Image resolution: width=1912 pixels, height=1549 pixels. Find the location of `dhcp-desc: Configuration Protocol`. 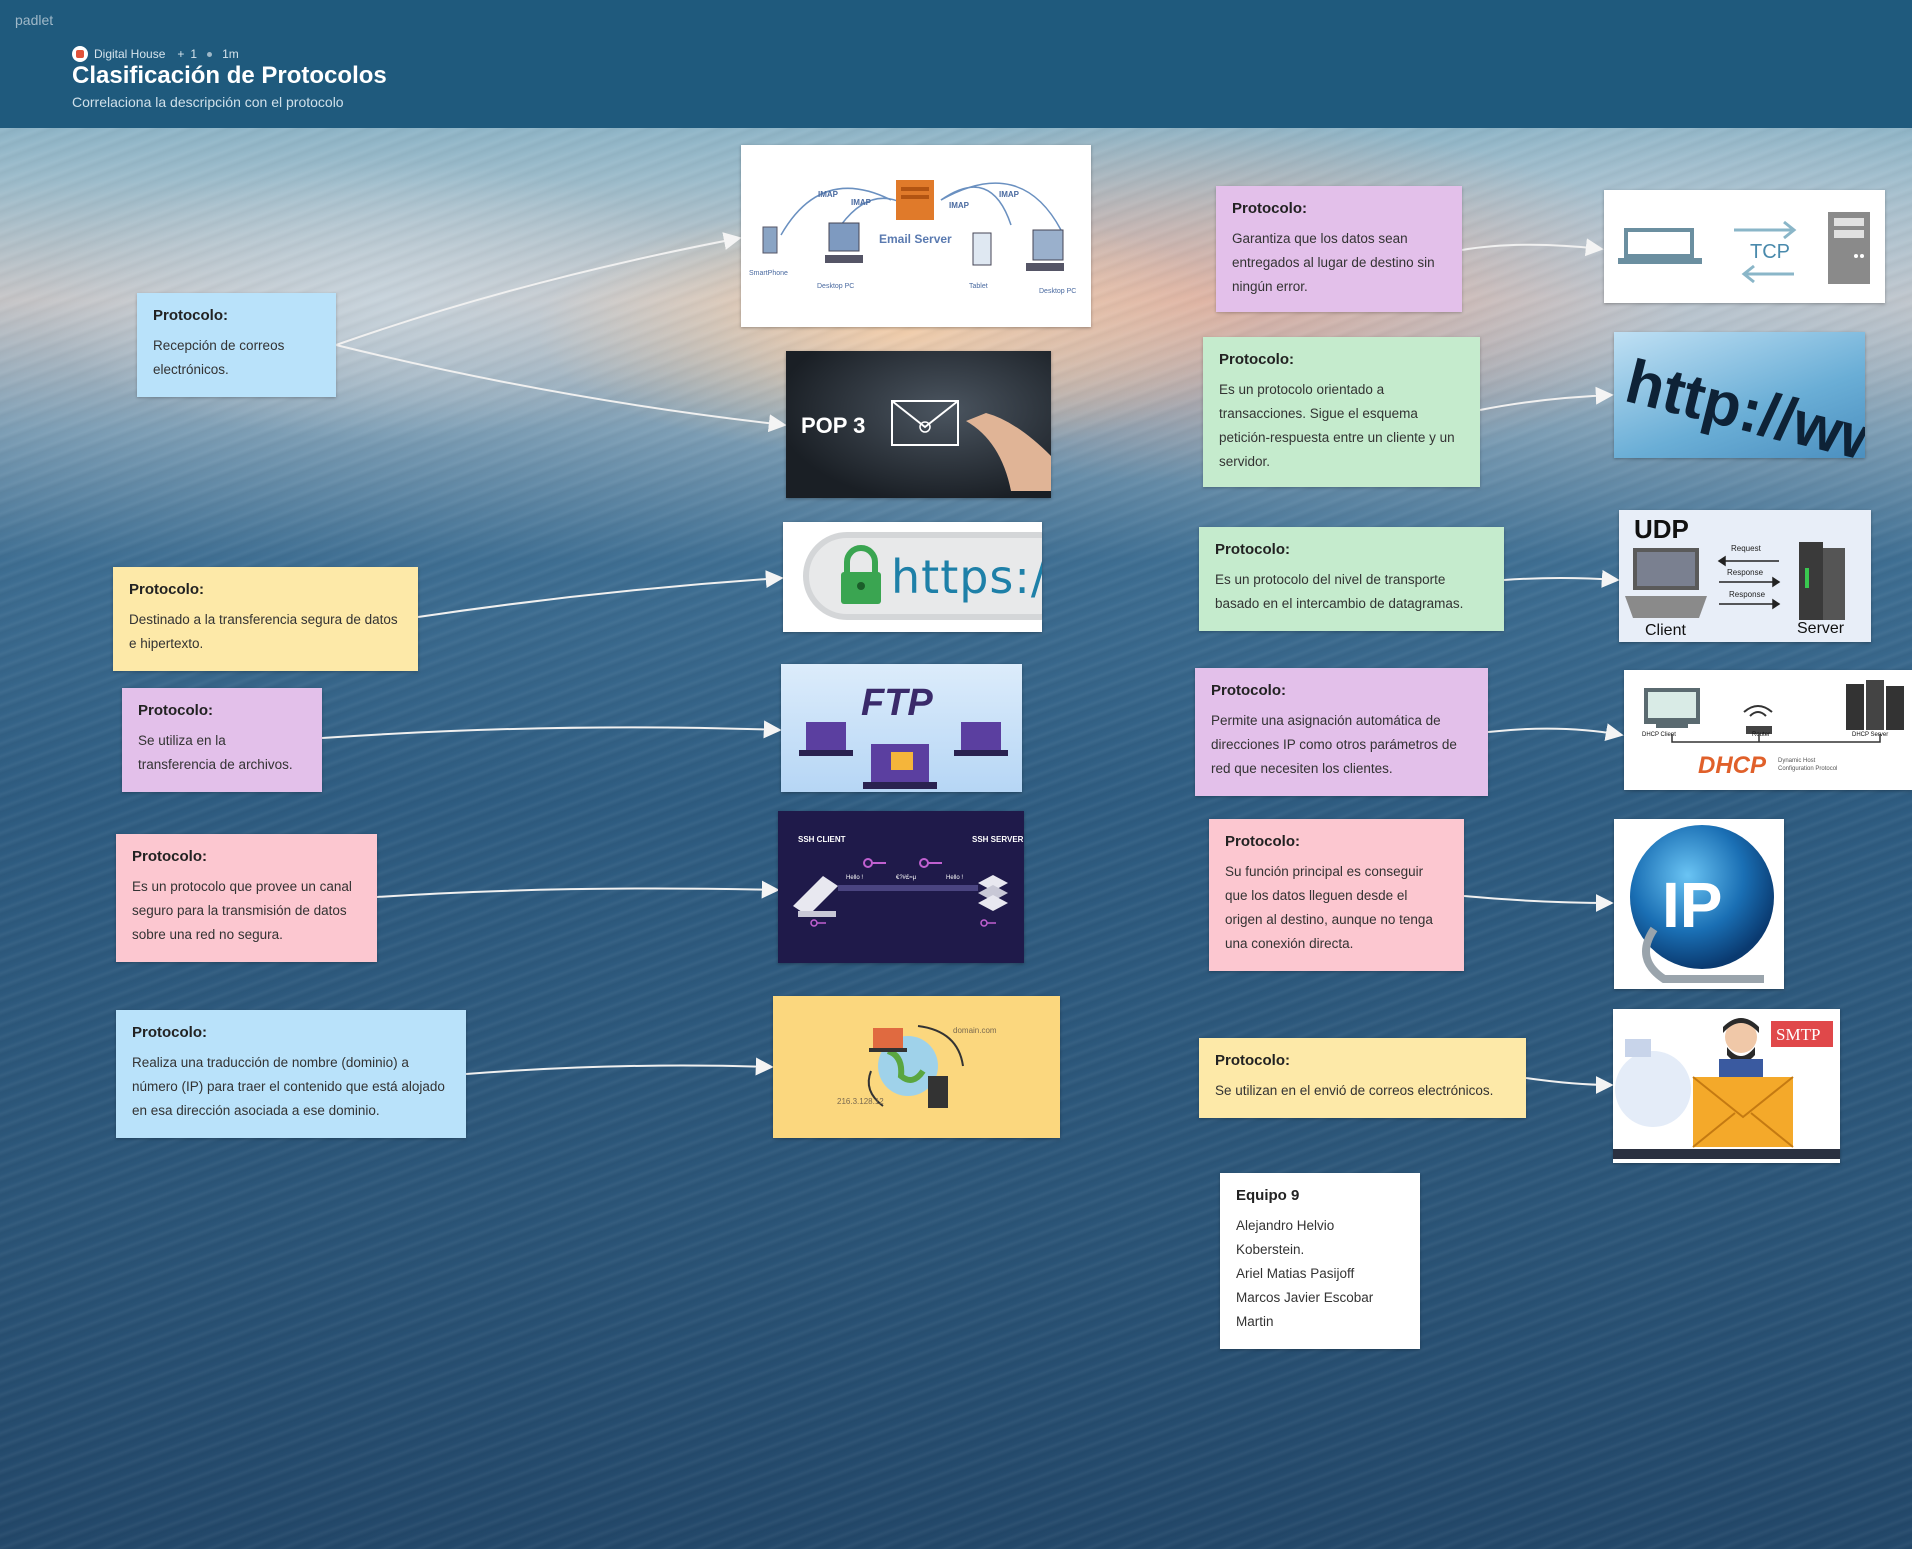

dhcp-desc: Configuration Protocol is located at coordinates (1807, 769).